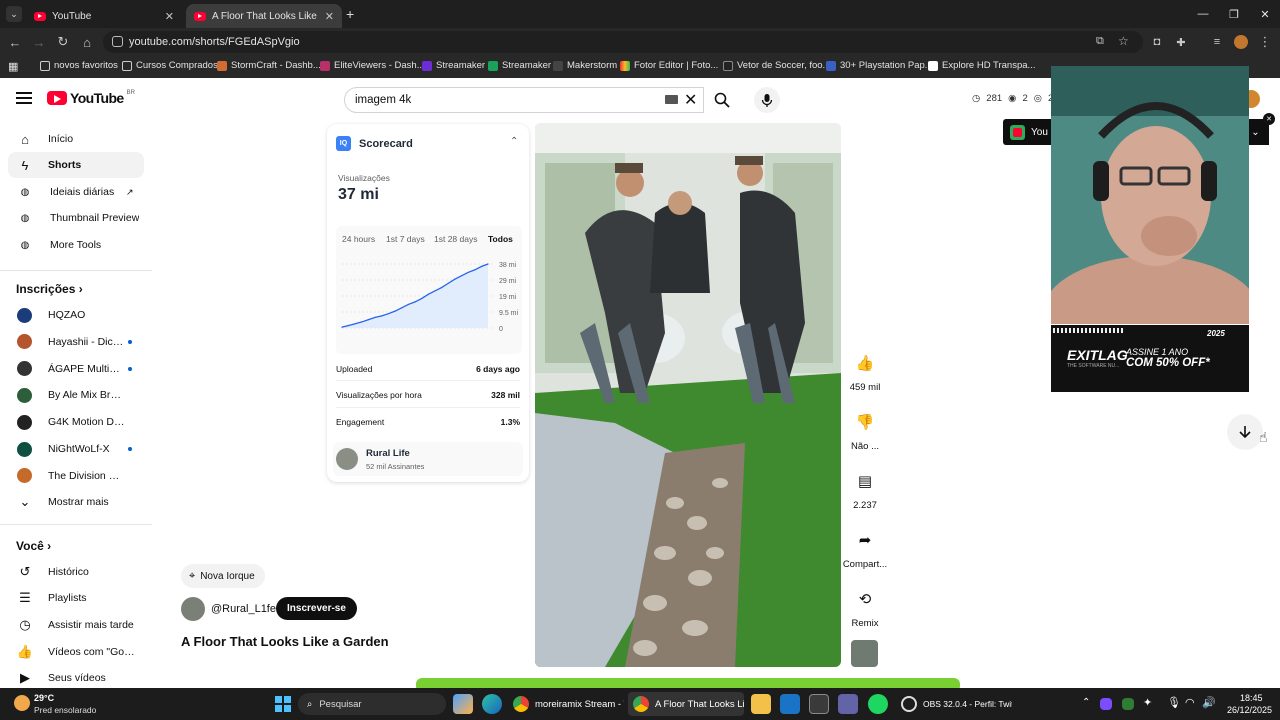  Describe the element at coordinates (75, 218) in the screenshot. I see `sidebar-item-thumbnail-preview: ◍ Thumbnail Preview` at that location.